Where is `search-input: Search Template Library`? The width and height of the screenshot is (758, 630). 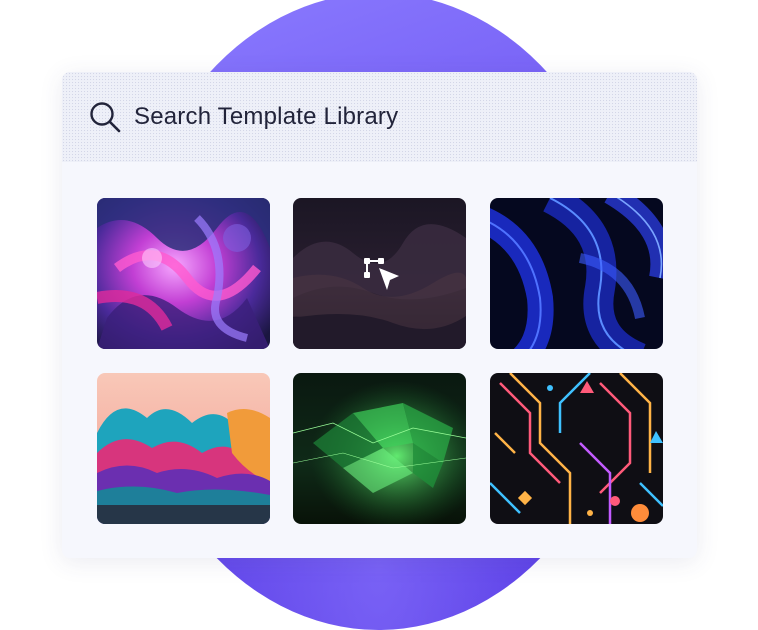
search-input: Search Template Library is located at coordinates (266, 117).